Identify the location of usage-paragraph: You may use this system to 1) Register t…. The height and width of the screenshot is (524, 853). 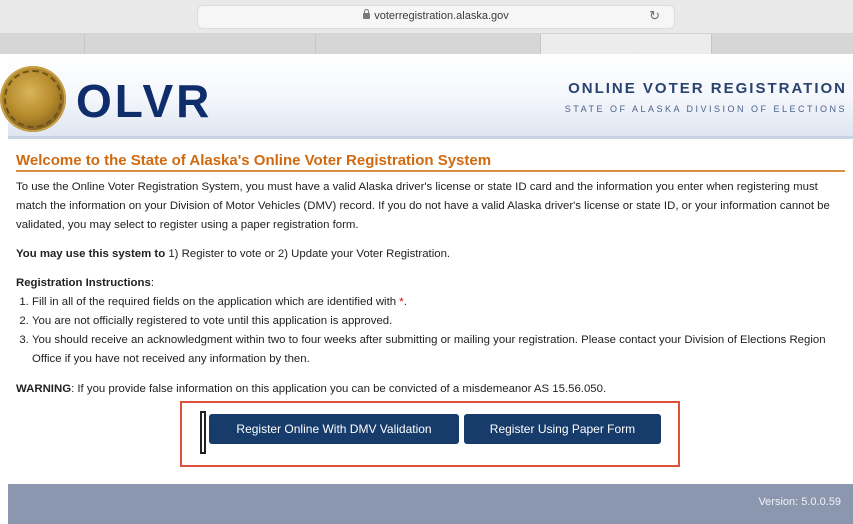
(432, 254).